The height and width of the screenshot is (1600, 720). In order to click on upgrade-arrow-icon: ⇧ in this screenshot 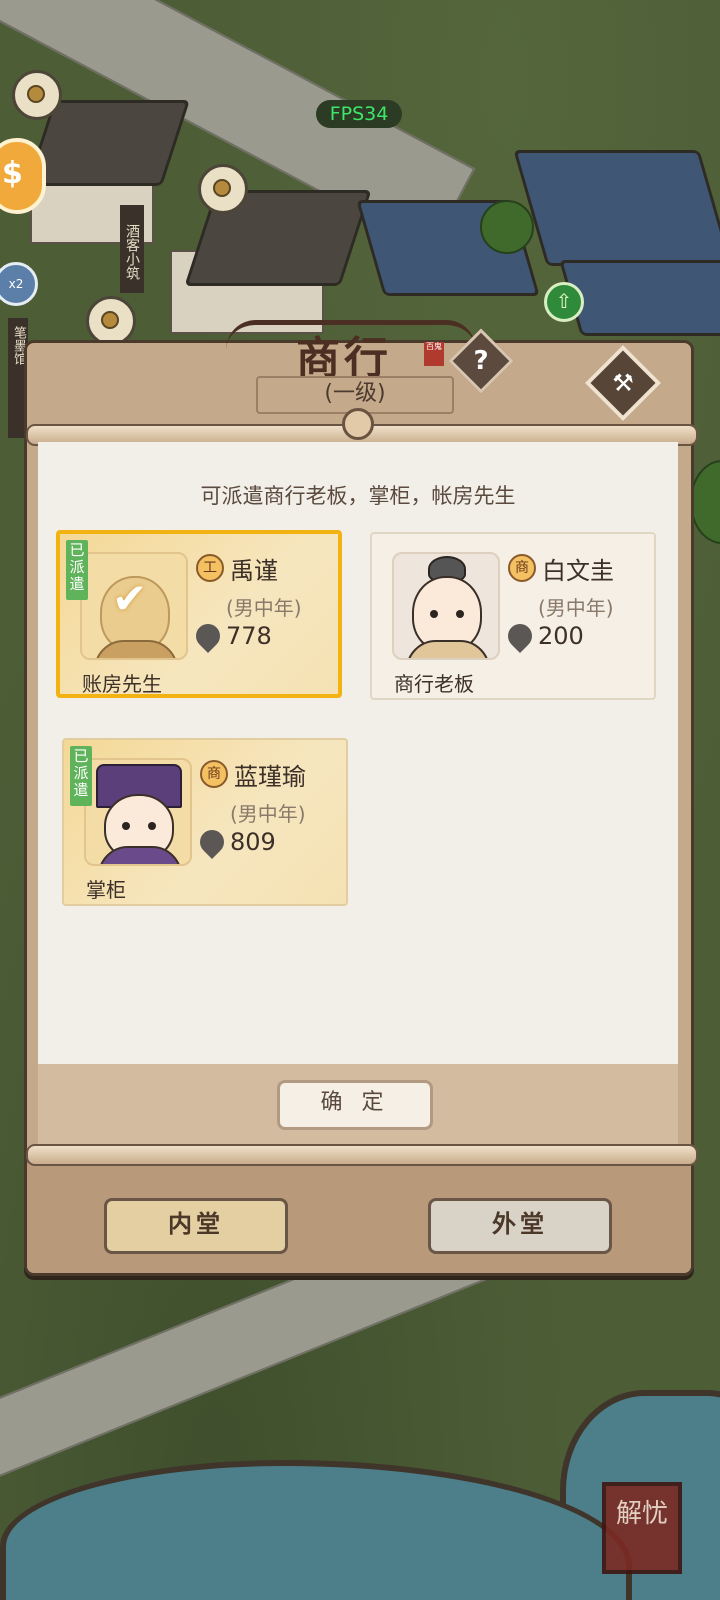, I will do `click(564, 302)`.